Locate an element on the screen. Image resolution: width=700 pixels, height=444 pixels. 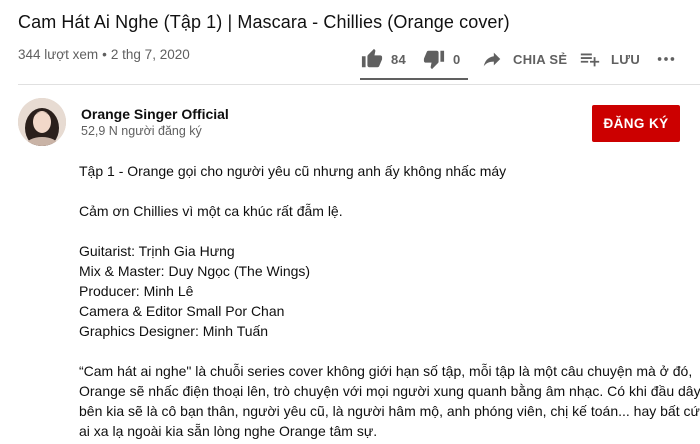
sentiment-bar is located at coordinates (414, 79).